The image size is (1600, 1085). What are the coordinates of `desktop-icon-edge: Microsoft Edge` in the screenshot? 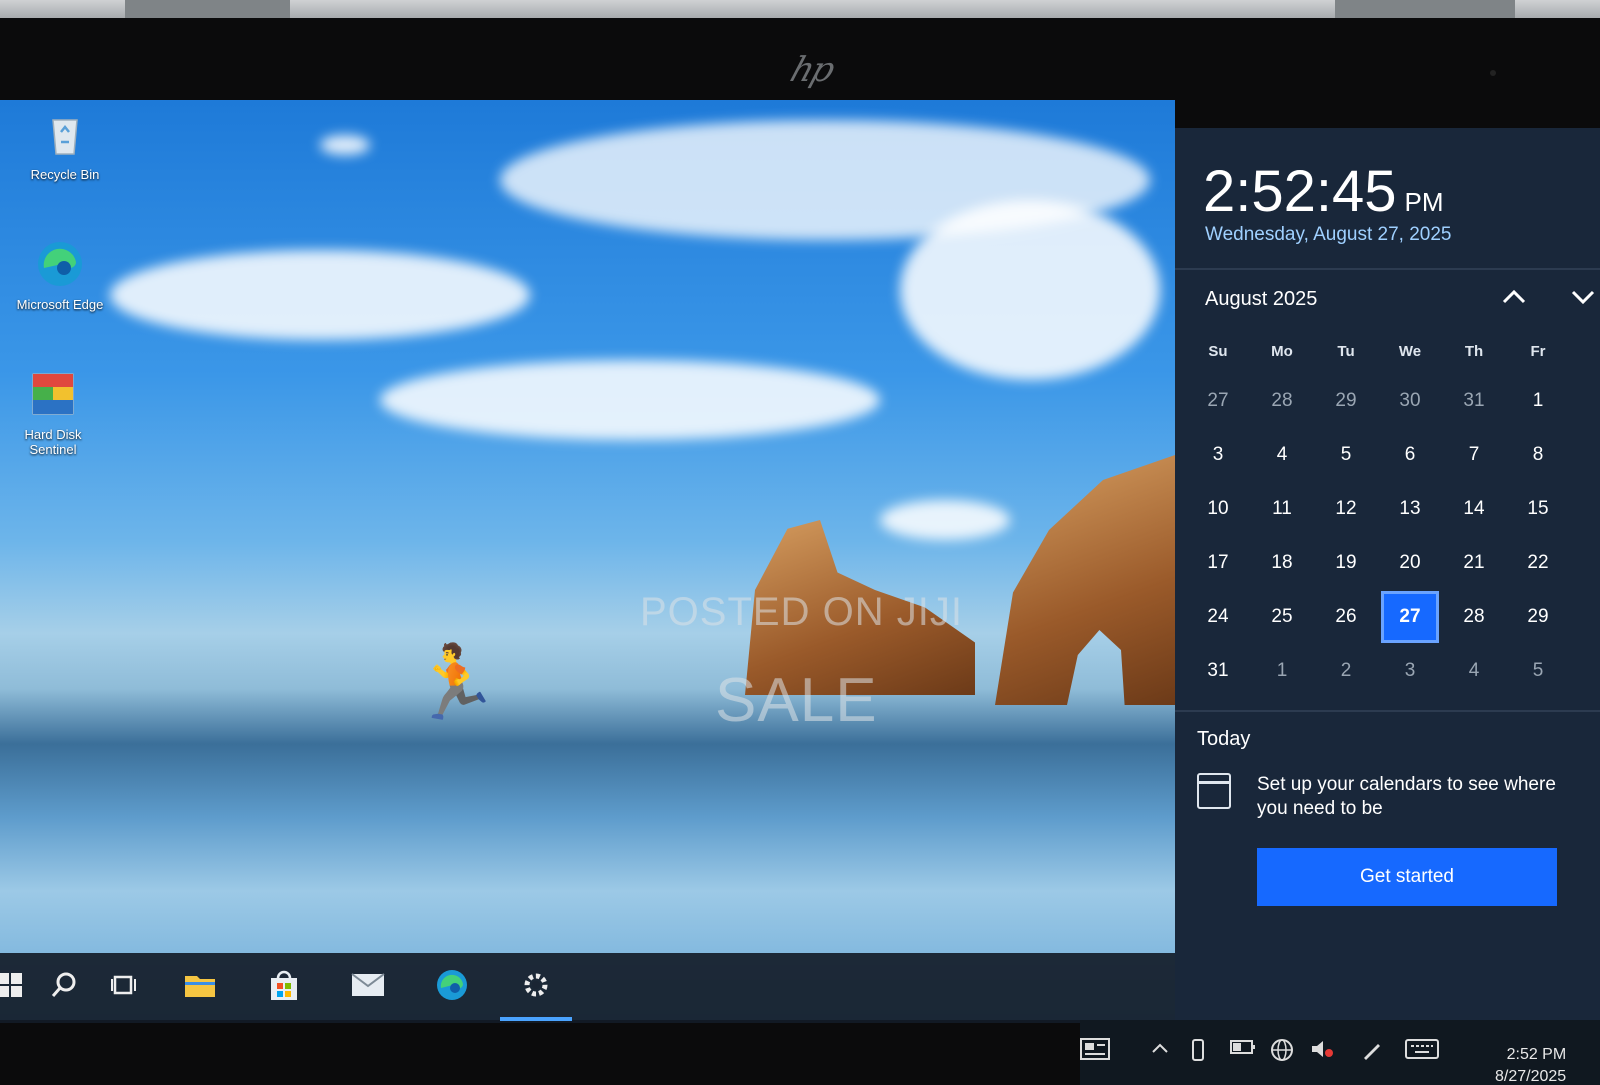 It's located at (60, 275).